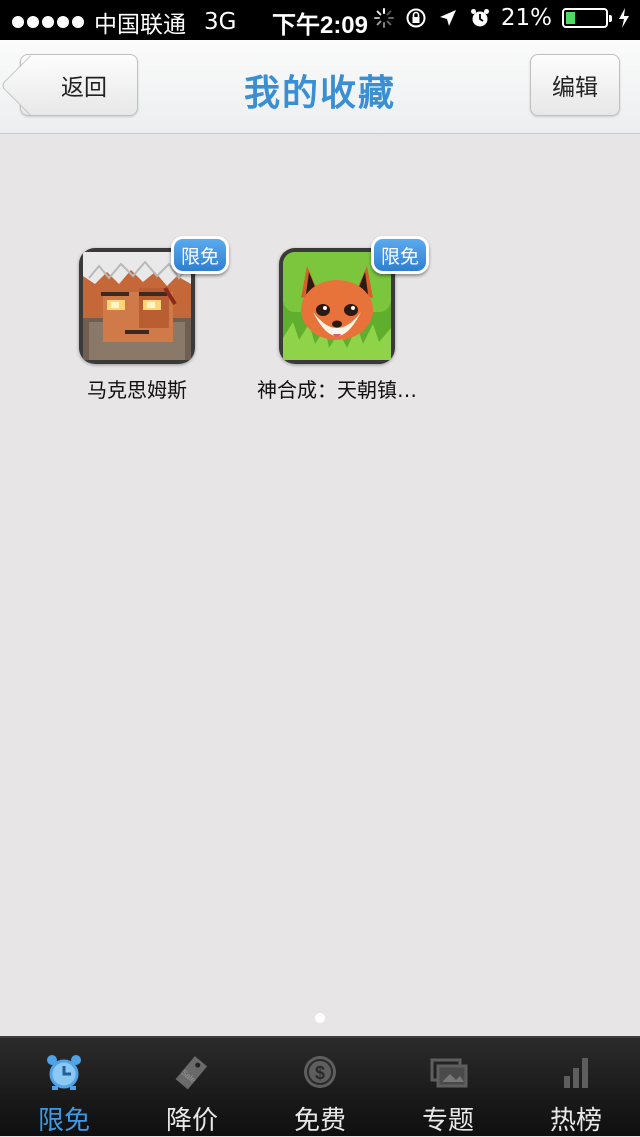 The width and height of the screenshot is (640, 1137). I want to click on tab-free: $ 免费, so click(320, 1087).